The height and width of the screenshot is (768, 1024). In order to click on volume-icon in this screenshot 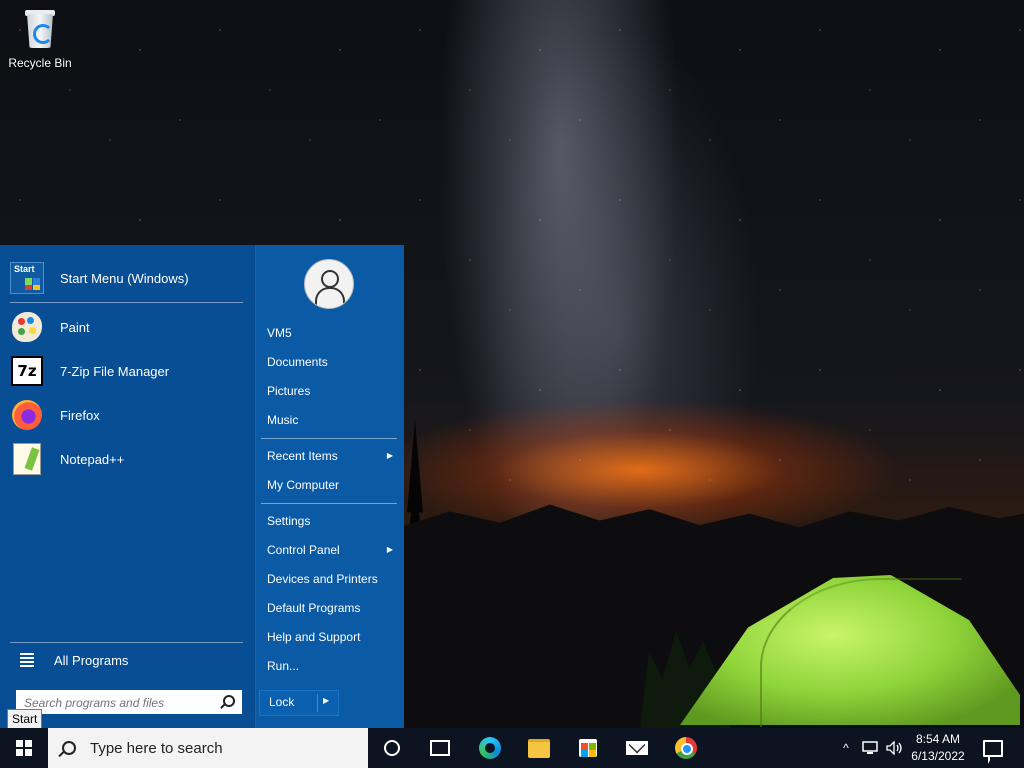, I will do `click(894, 748)`.